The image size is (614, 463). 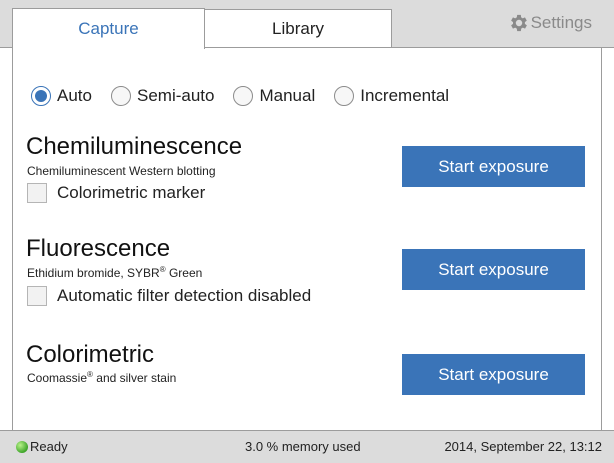 I want to click on automatic-filter-detection-checkbox: Automatic filter detection disabled, so click(x=169, y=296).